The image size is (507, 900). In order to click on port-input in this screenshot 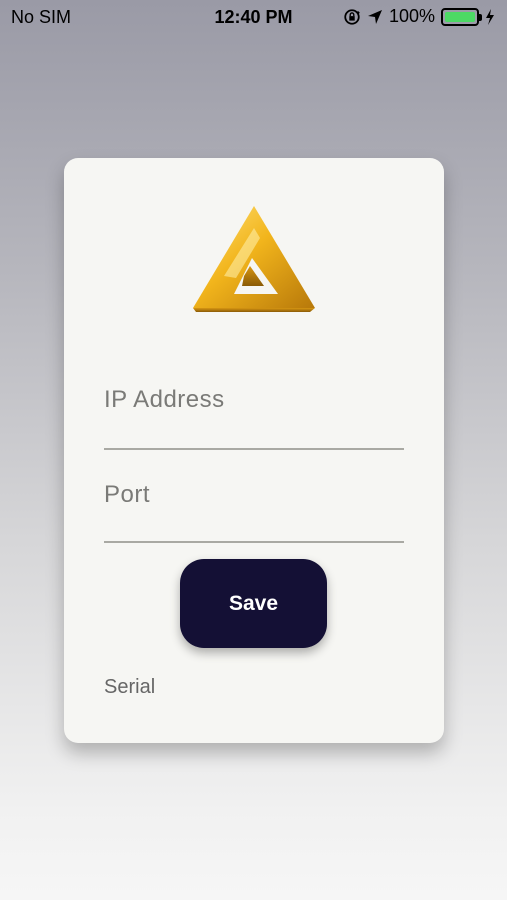, I will do `click(254, 495)`.